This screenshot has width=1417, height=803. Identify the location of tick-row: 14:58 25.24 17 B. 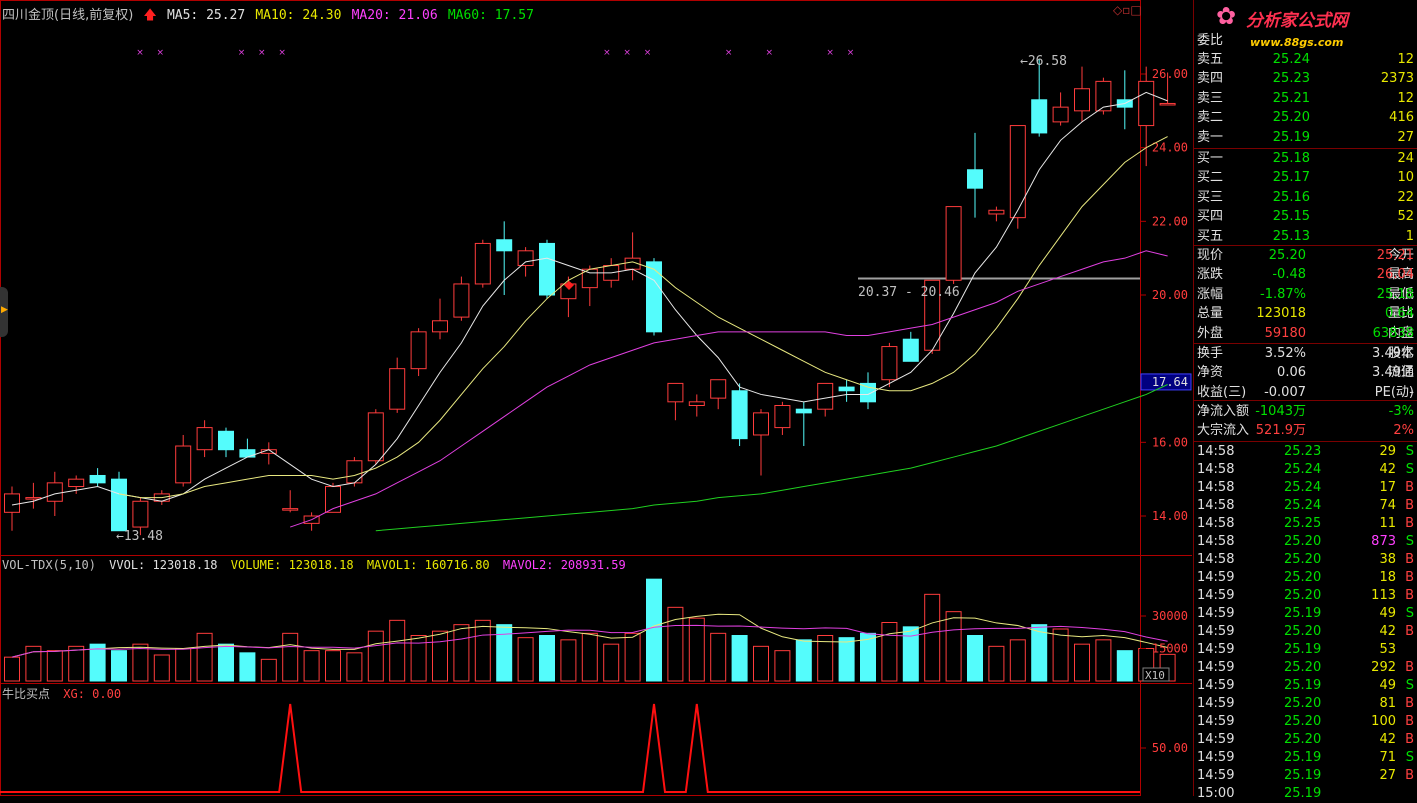
(1305, 488).